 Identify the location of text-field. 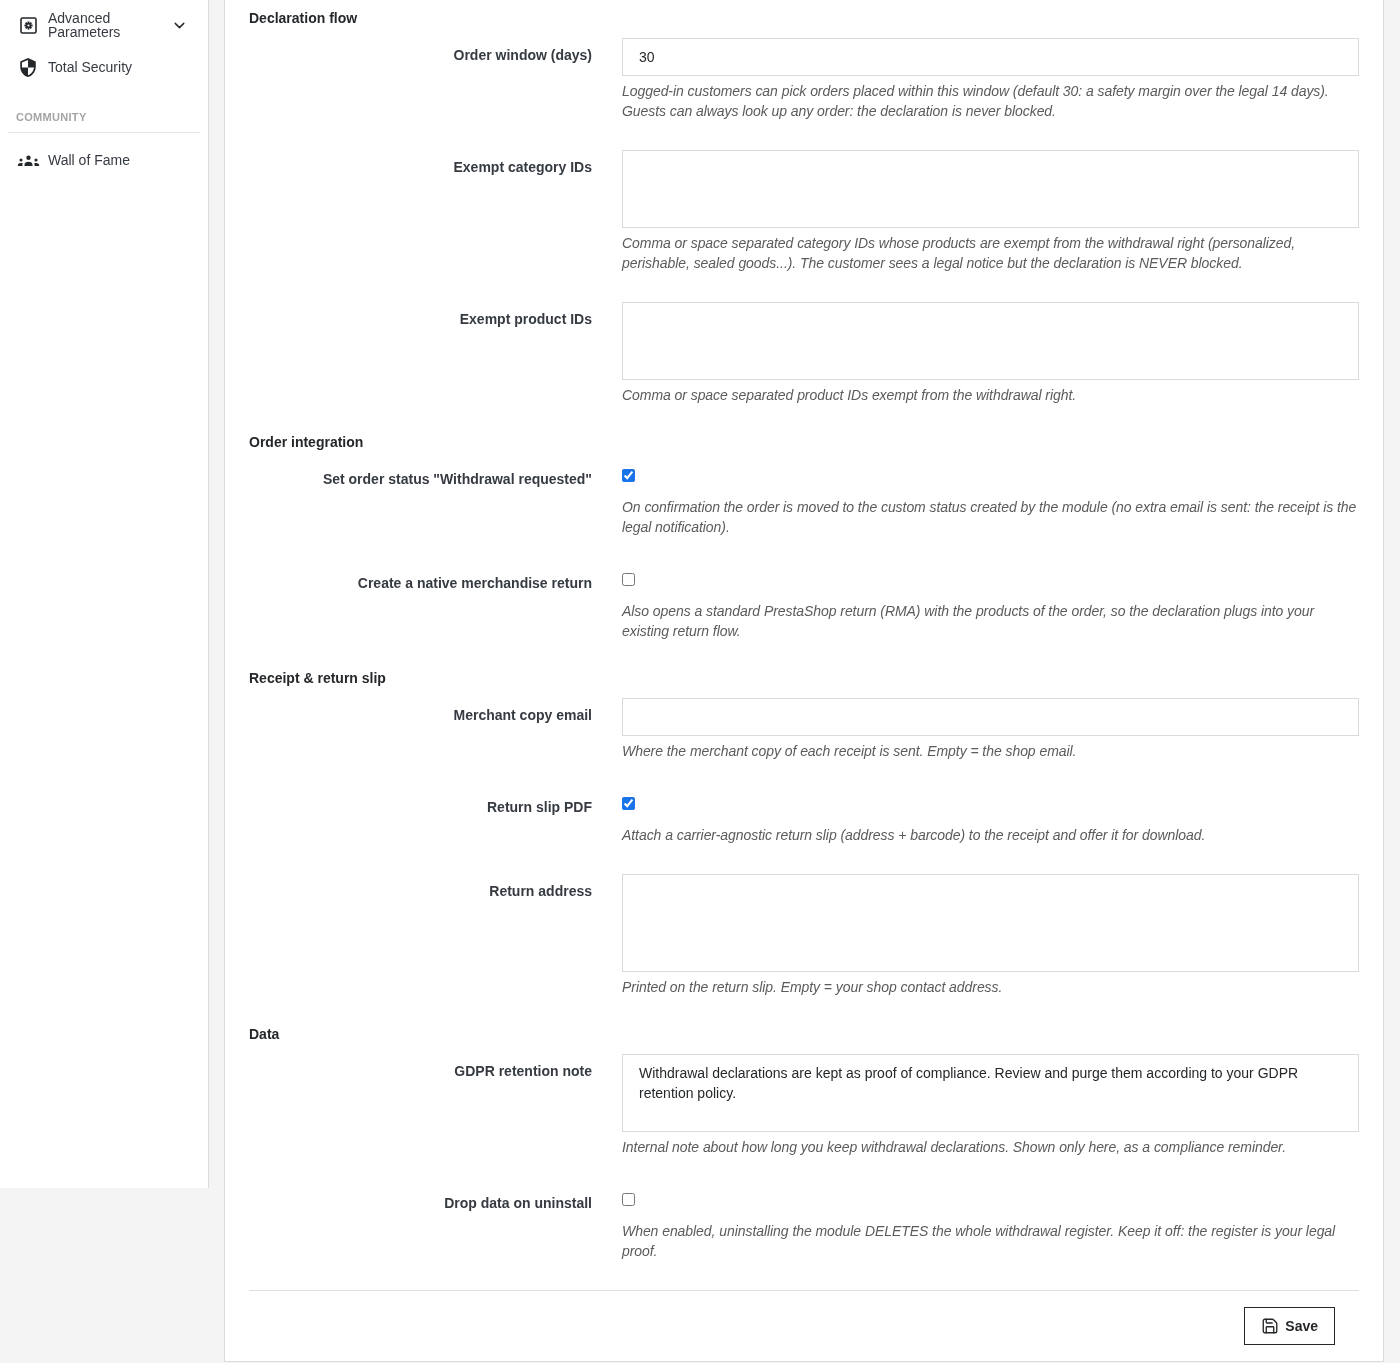
(990, 717).